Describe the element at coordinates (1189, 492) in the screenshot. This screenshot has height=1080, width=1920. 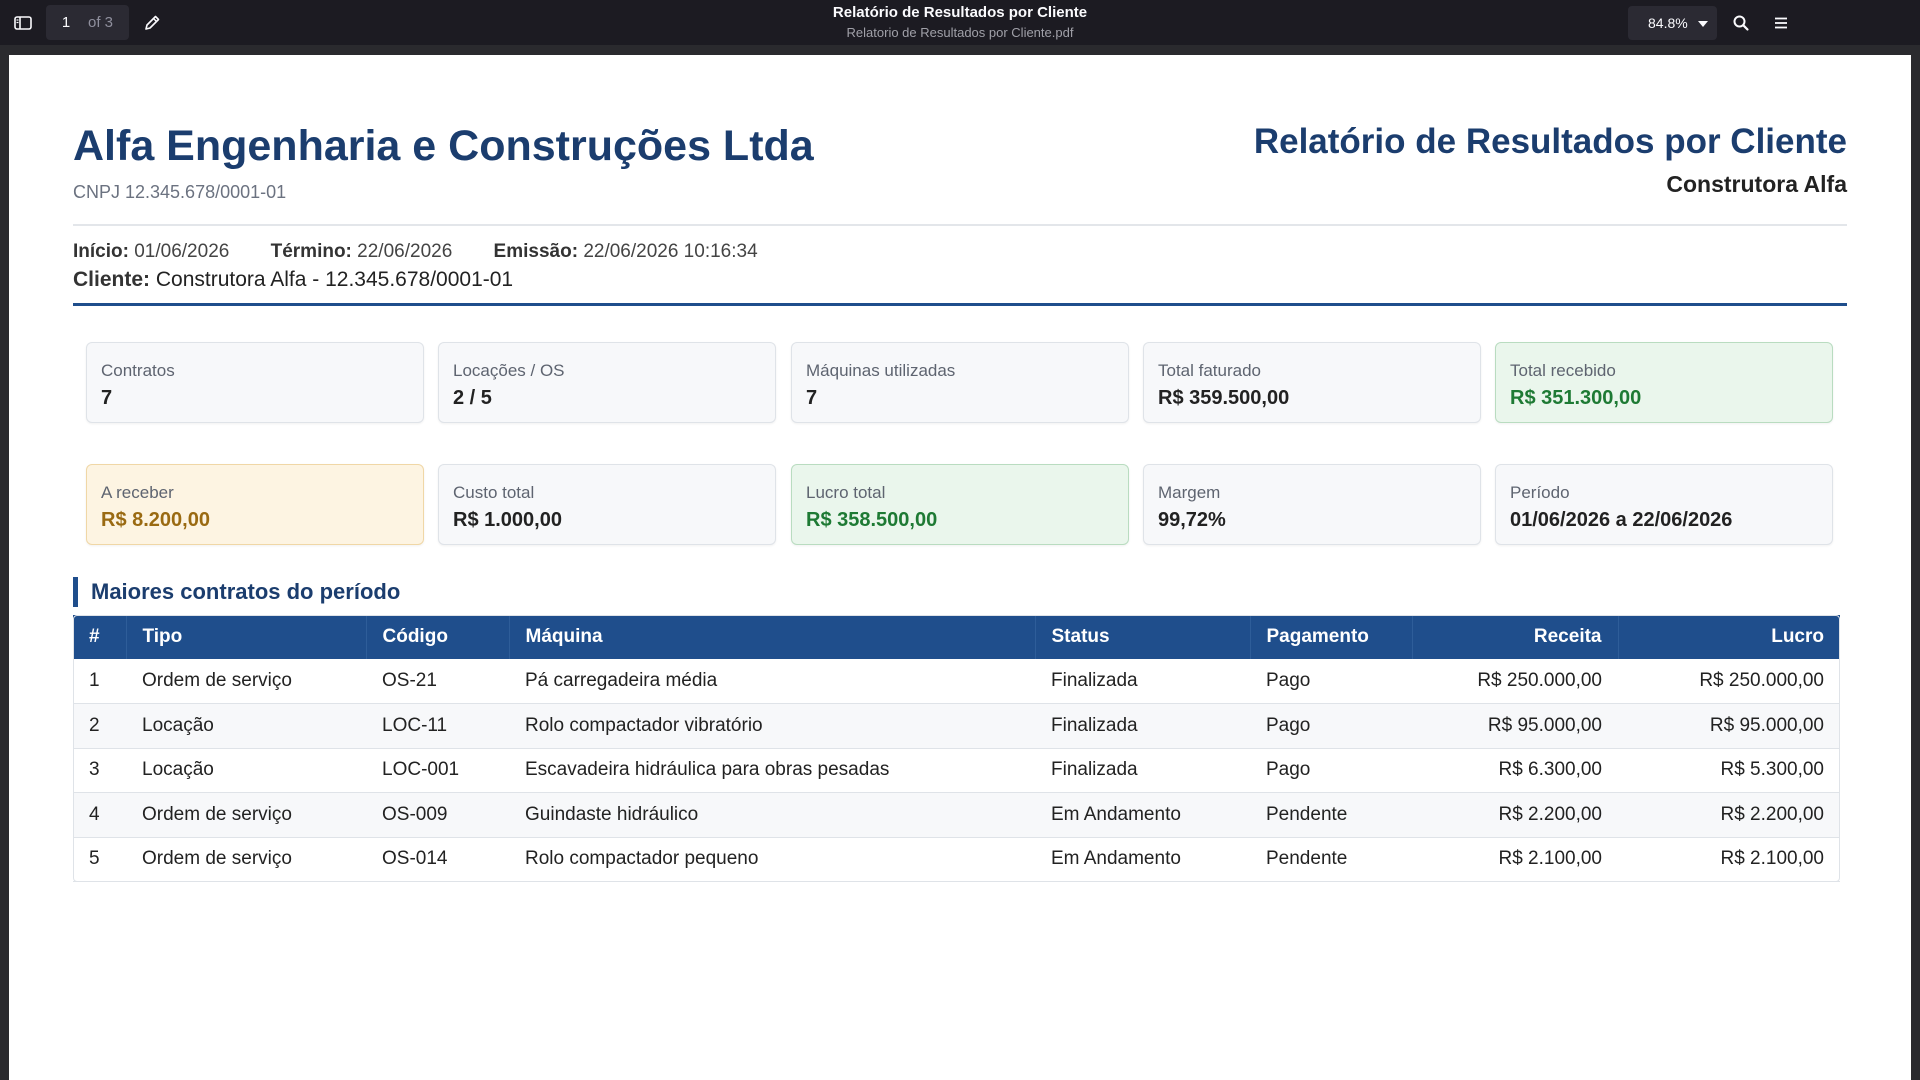
I see `card-label: Margem` at that location.